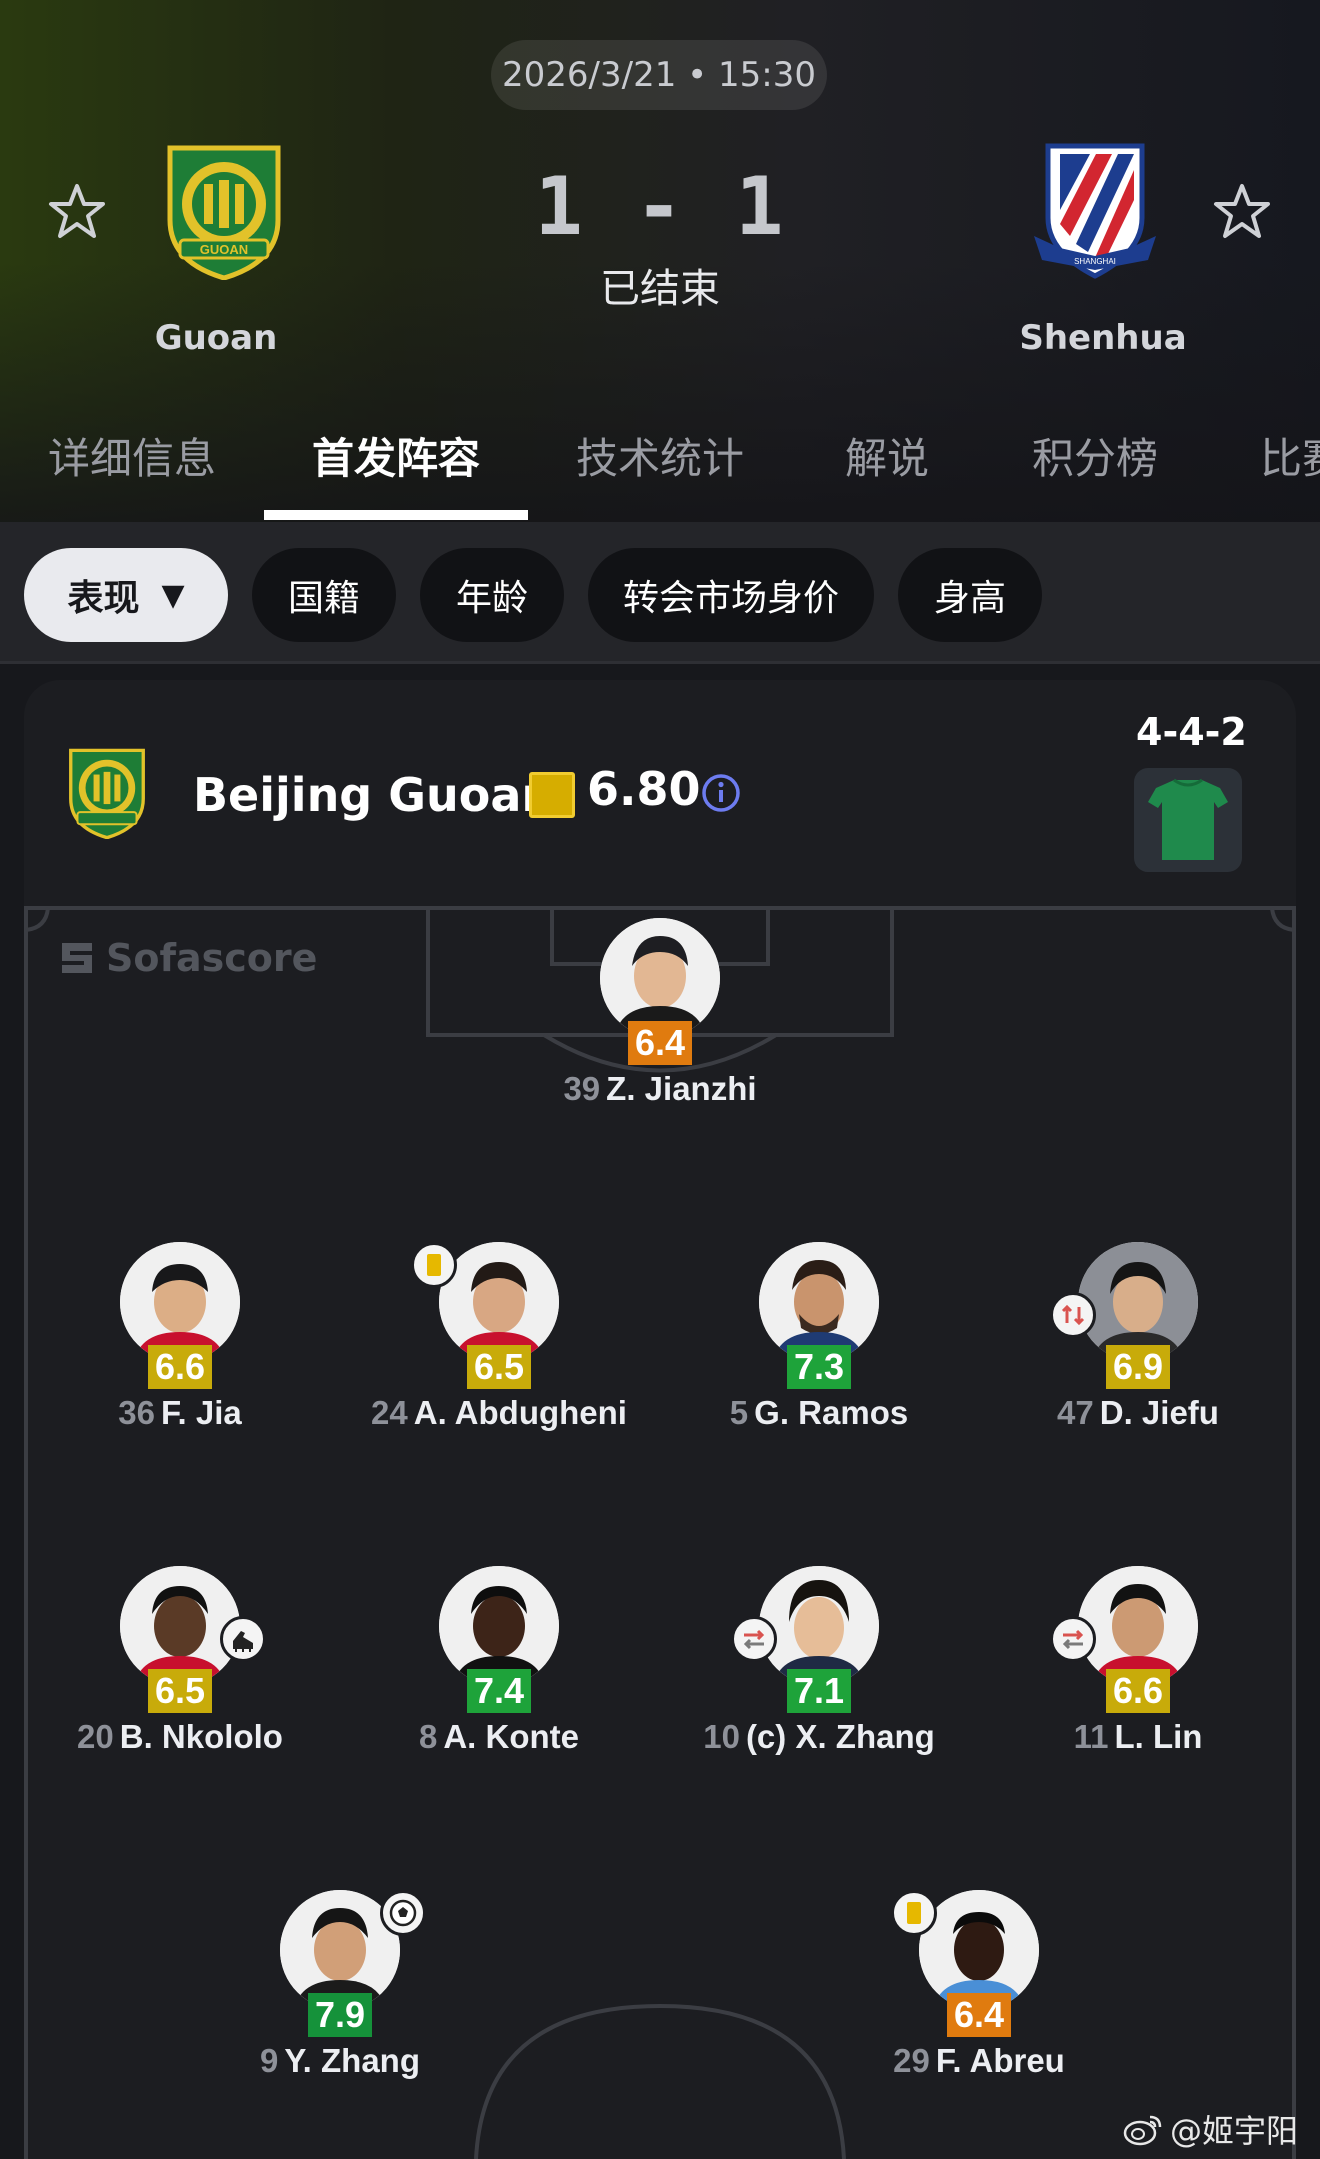 The width and height of the screenshot is (1320, 2159). What do you see at coordinates (107, 792) in the screenshot?
I see `guoan-small-logo` at bounding box center [107, 792].